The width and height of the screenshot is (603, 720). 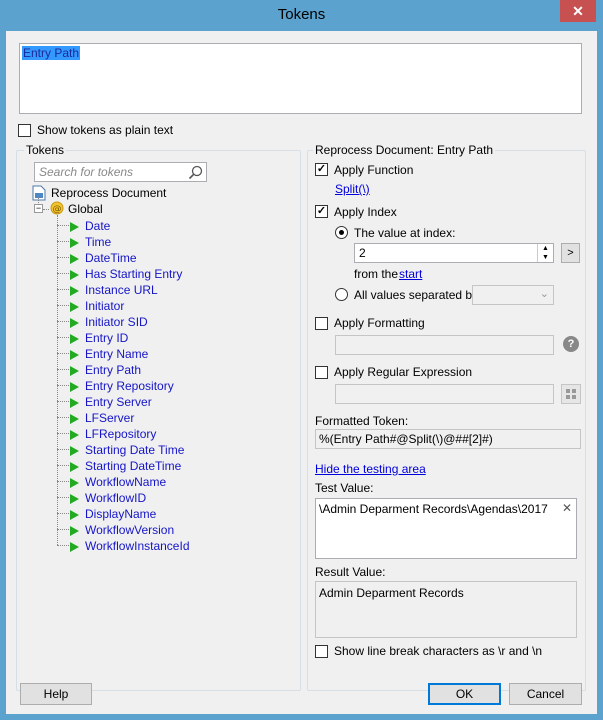 What do you see at coordinates (410, 274) in the screenshot?
I see `start-link: start` at bounding box center [410, 274].